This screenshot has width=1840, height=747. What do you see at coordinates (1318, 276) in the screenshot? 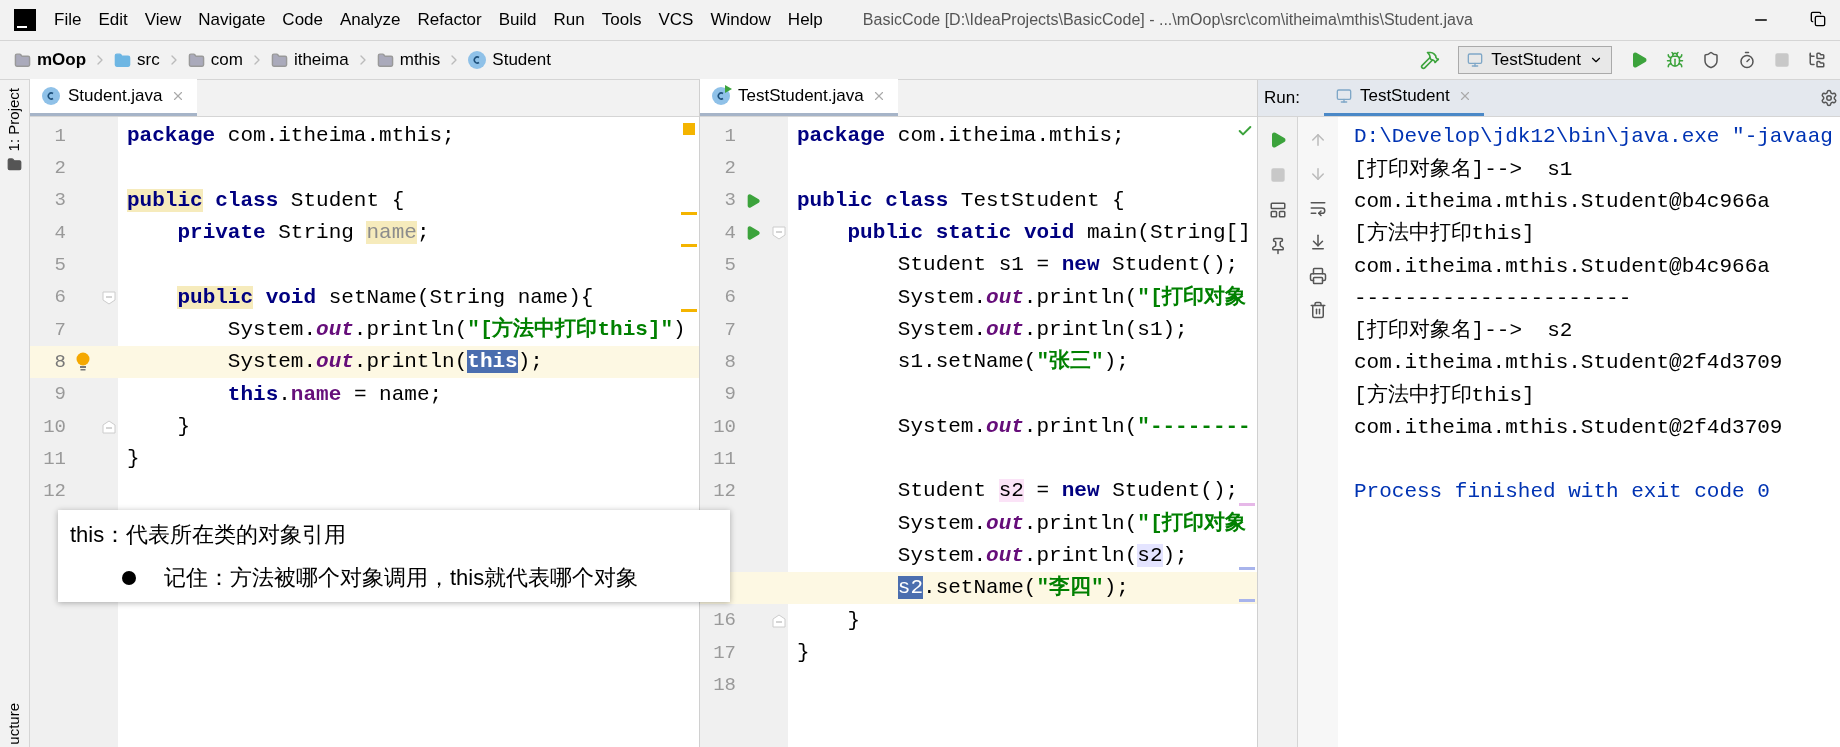
I see `print-icon` at bounding box center [1318, 276].